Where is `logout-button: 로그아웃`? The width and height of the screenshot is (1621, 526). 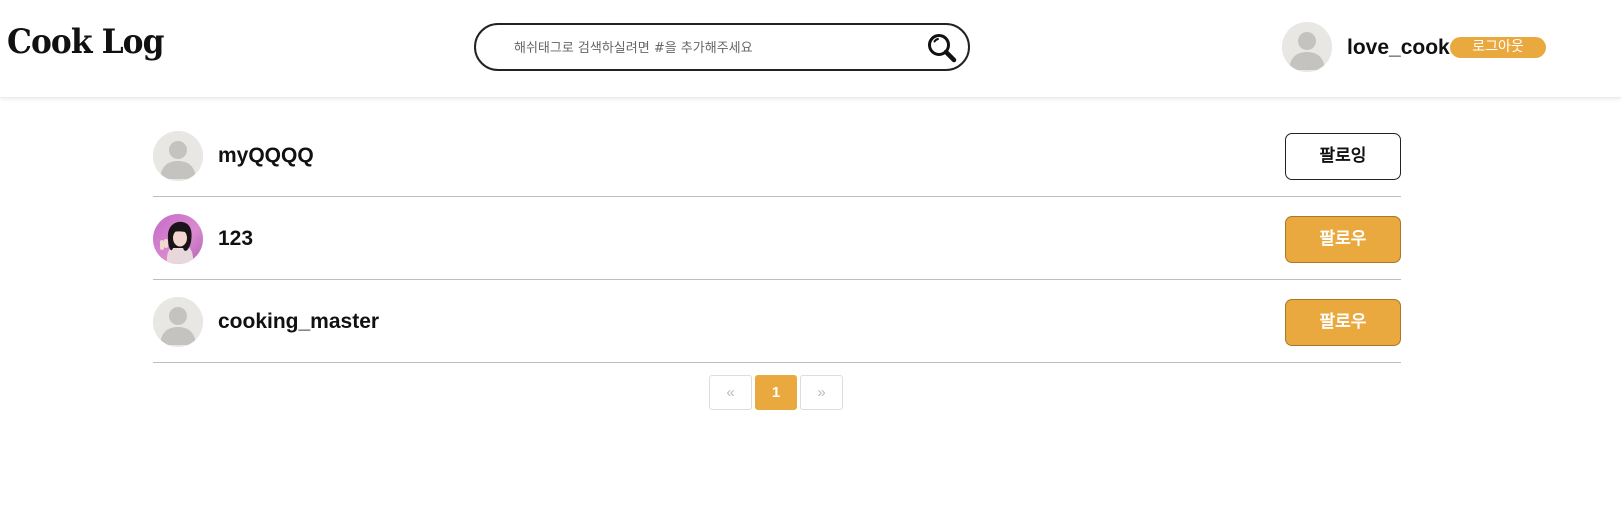 logout-button: 로그아웃 is located at coordinates (1498, 47).